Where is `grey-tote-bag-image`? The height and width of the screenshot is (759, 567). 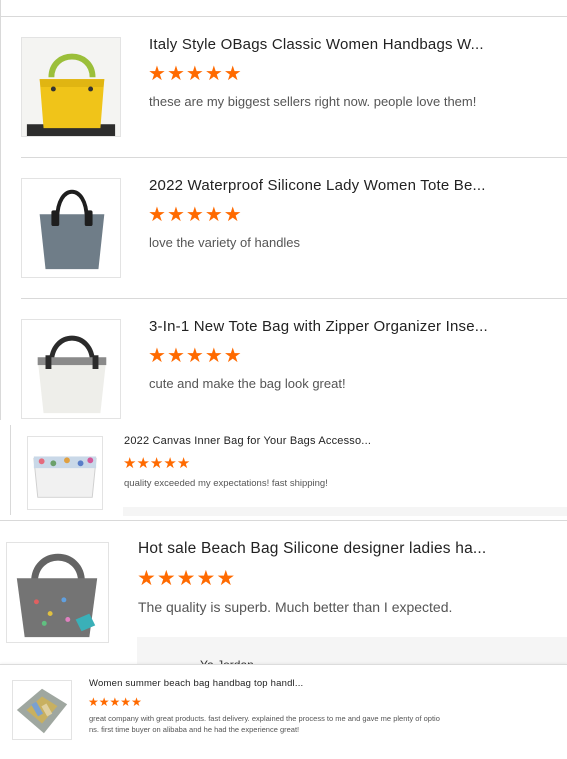 grey-tote-bag-image is located at coordinates (71, 228).